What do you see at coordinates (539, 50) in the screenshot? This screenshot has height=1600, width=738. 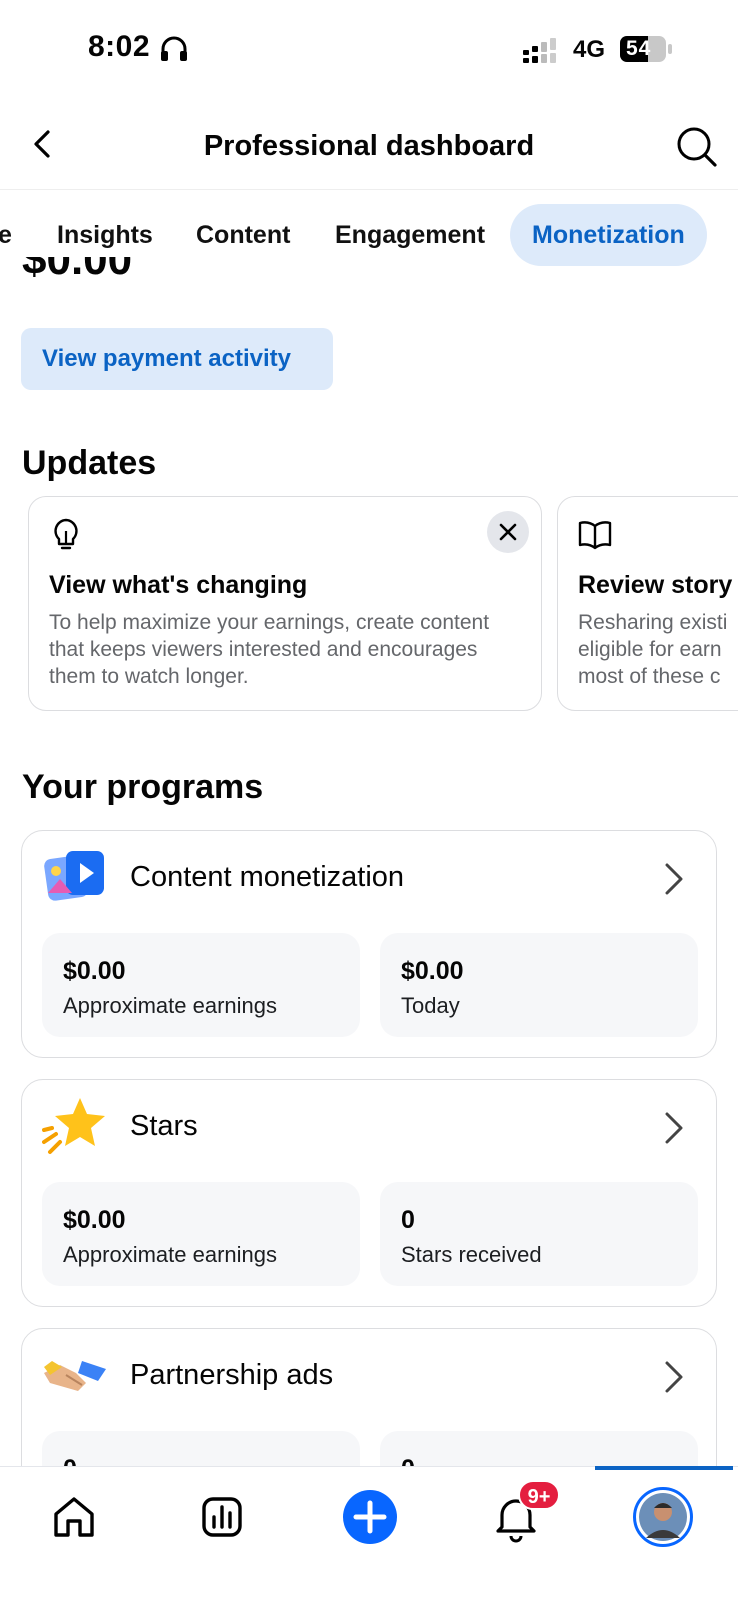 I see `signal-icon` at bounding box center [539, 50].